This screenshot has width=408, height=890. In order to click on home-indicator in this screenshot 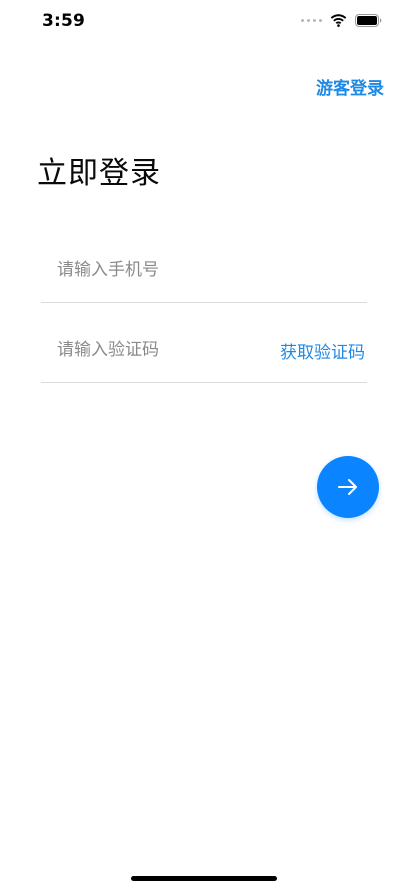, I will do `click(204, 878)`.